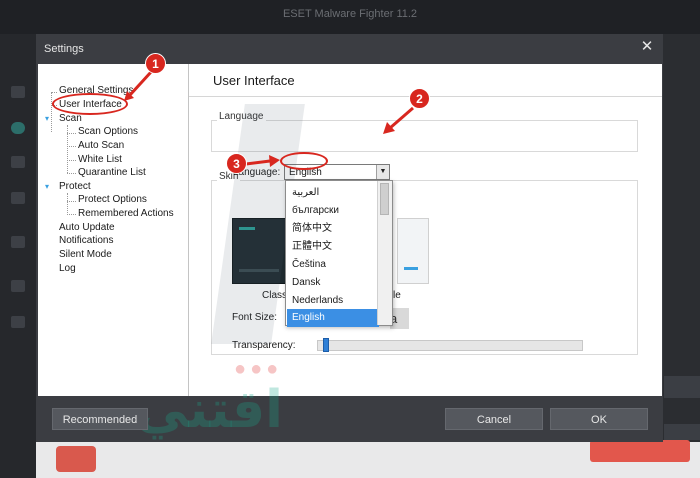 The width and height of the screenshot is (700, 478). Describe the element at coordinates (304, 161) in the screenshot. I see `annotation-highlight-arabic` at that location.